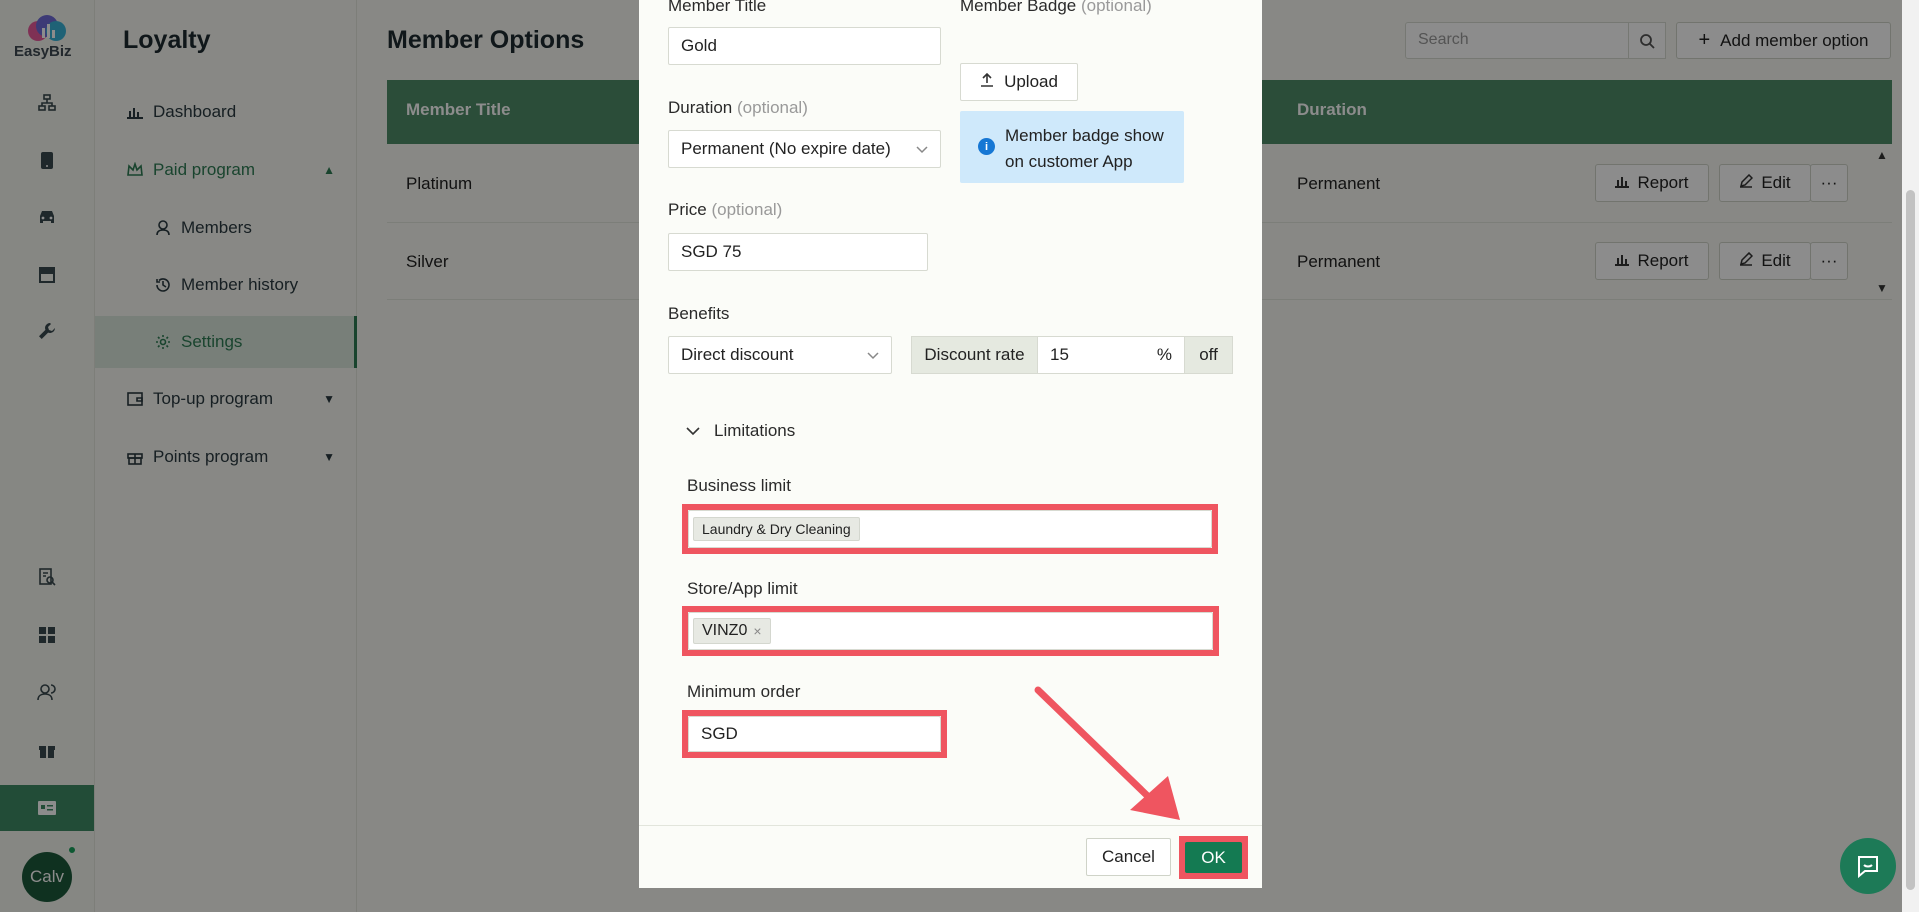 Image resolution: width=1919 pixels, height=912 pixels. I want to click on minimum-order-input: SGD, so click(814, 734).